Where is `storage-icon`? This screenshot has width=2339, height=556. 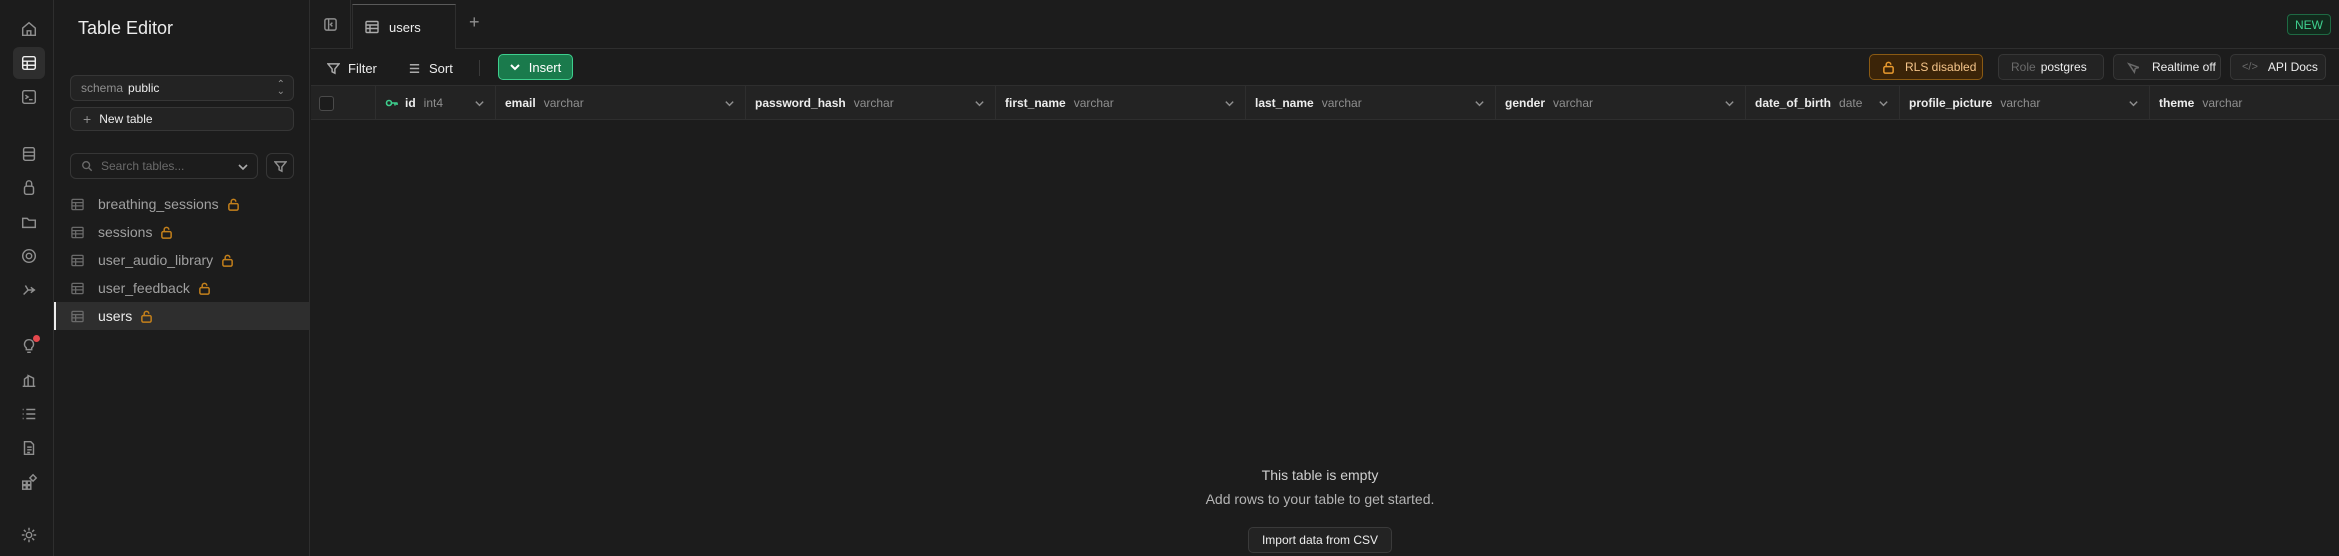 storage-icon is located at coordinates (29, 222).